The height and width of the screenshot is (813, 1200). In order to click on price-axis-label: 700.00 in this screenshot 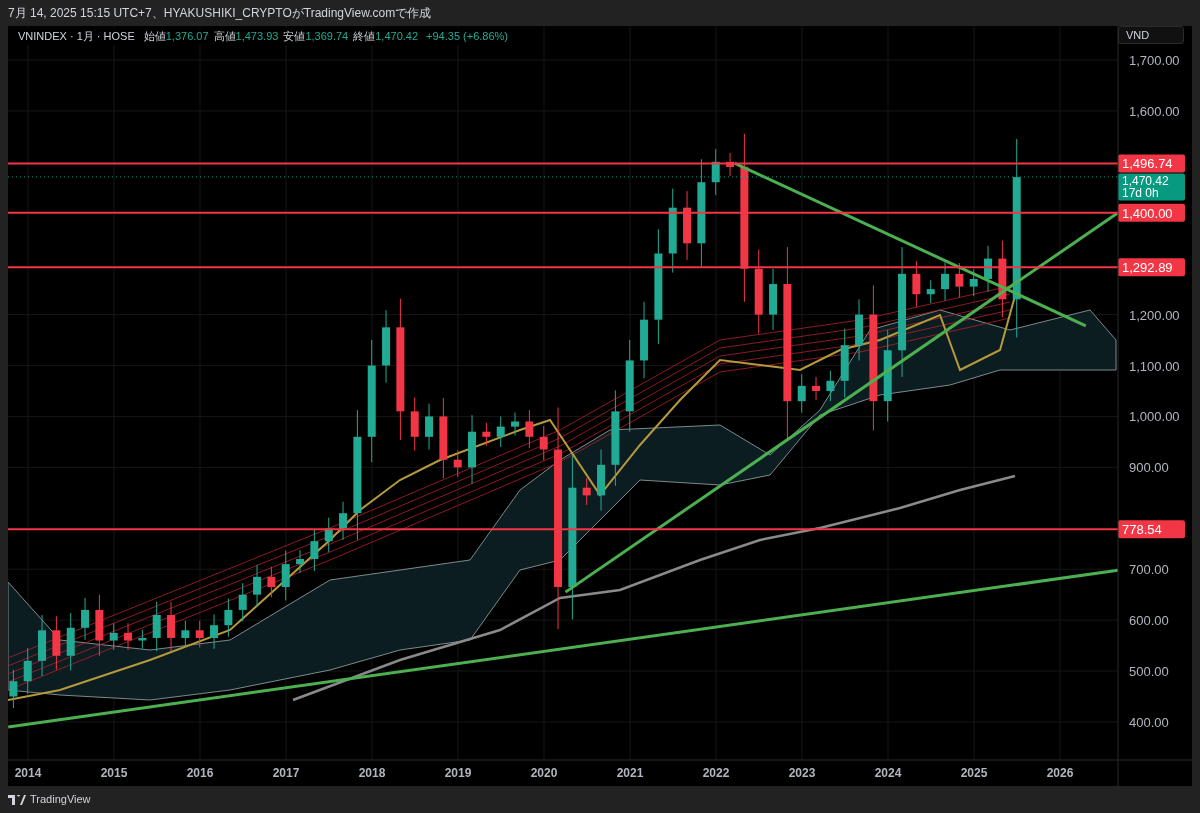, I will do `click(1149, 570)`.